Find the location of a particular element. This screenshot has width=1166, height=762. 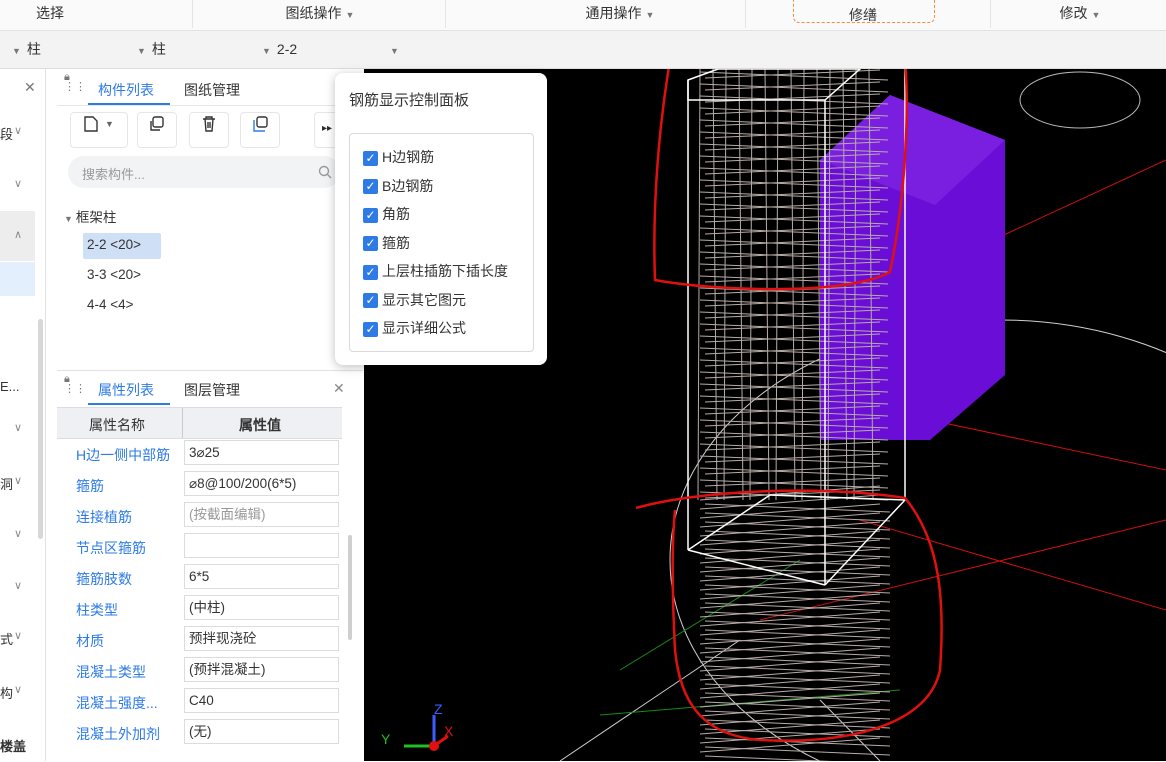

property-name: 箍筋肢数 is located at coordinates (104, 579).